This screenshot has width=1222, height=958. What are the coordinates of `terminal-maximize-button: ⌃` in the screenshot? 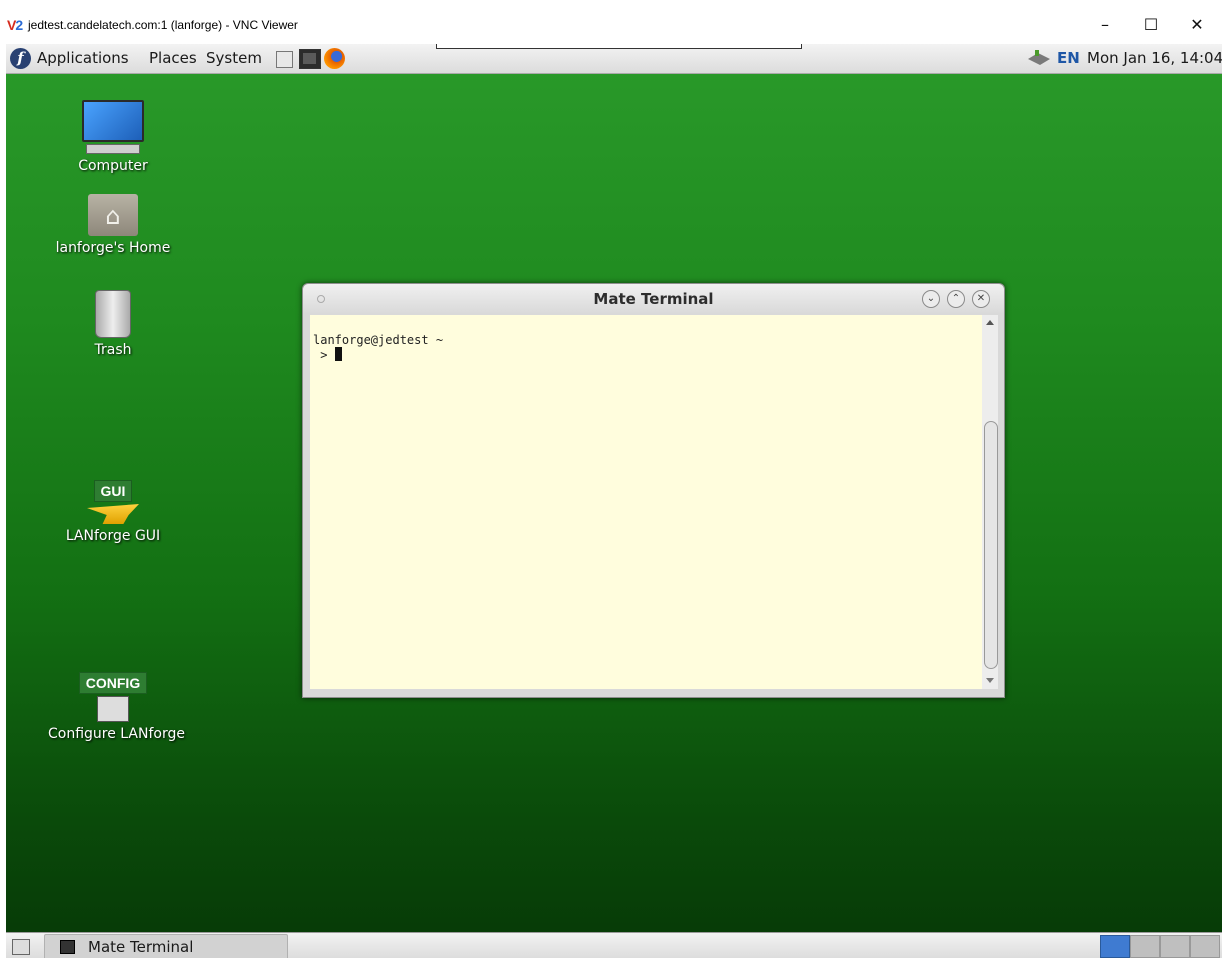 It's located at (956, 299).